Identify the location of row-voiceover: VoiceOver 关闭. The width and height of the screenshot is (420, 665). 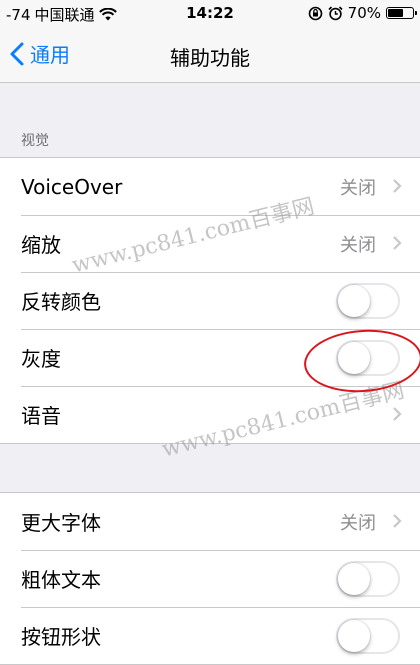
(210, 186).